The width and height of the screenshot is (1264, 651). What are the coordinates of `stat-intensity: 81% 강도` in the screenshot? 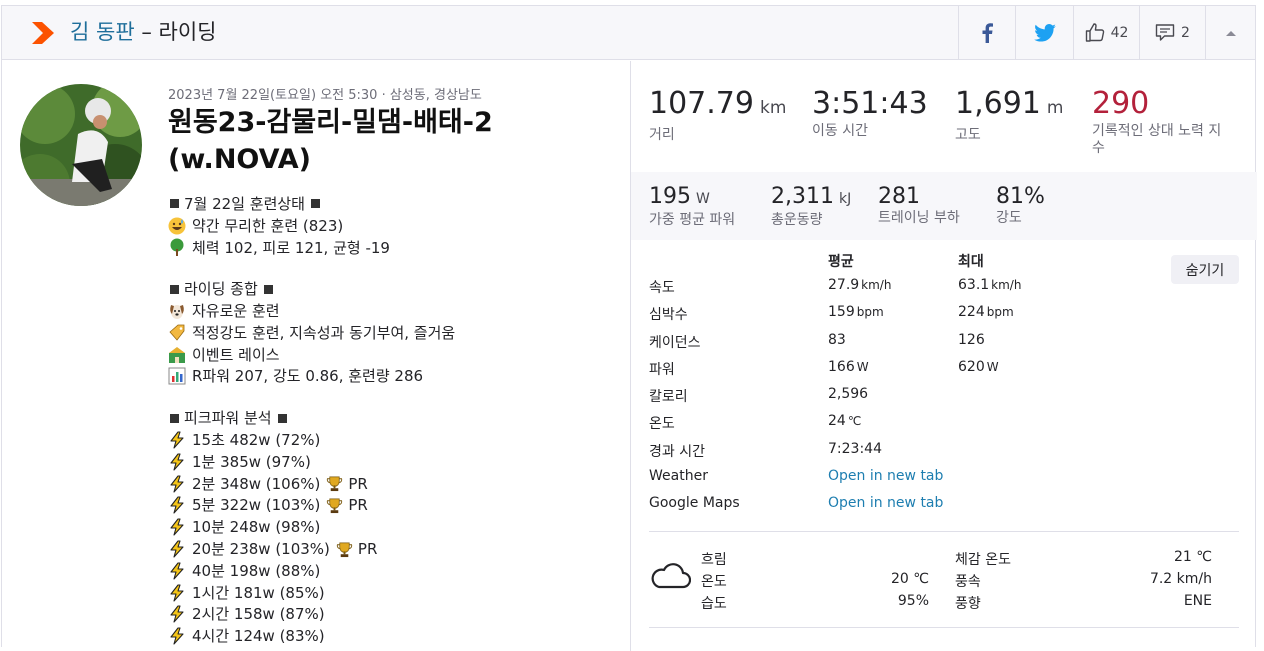 It's located at (1020, 205).